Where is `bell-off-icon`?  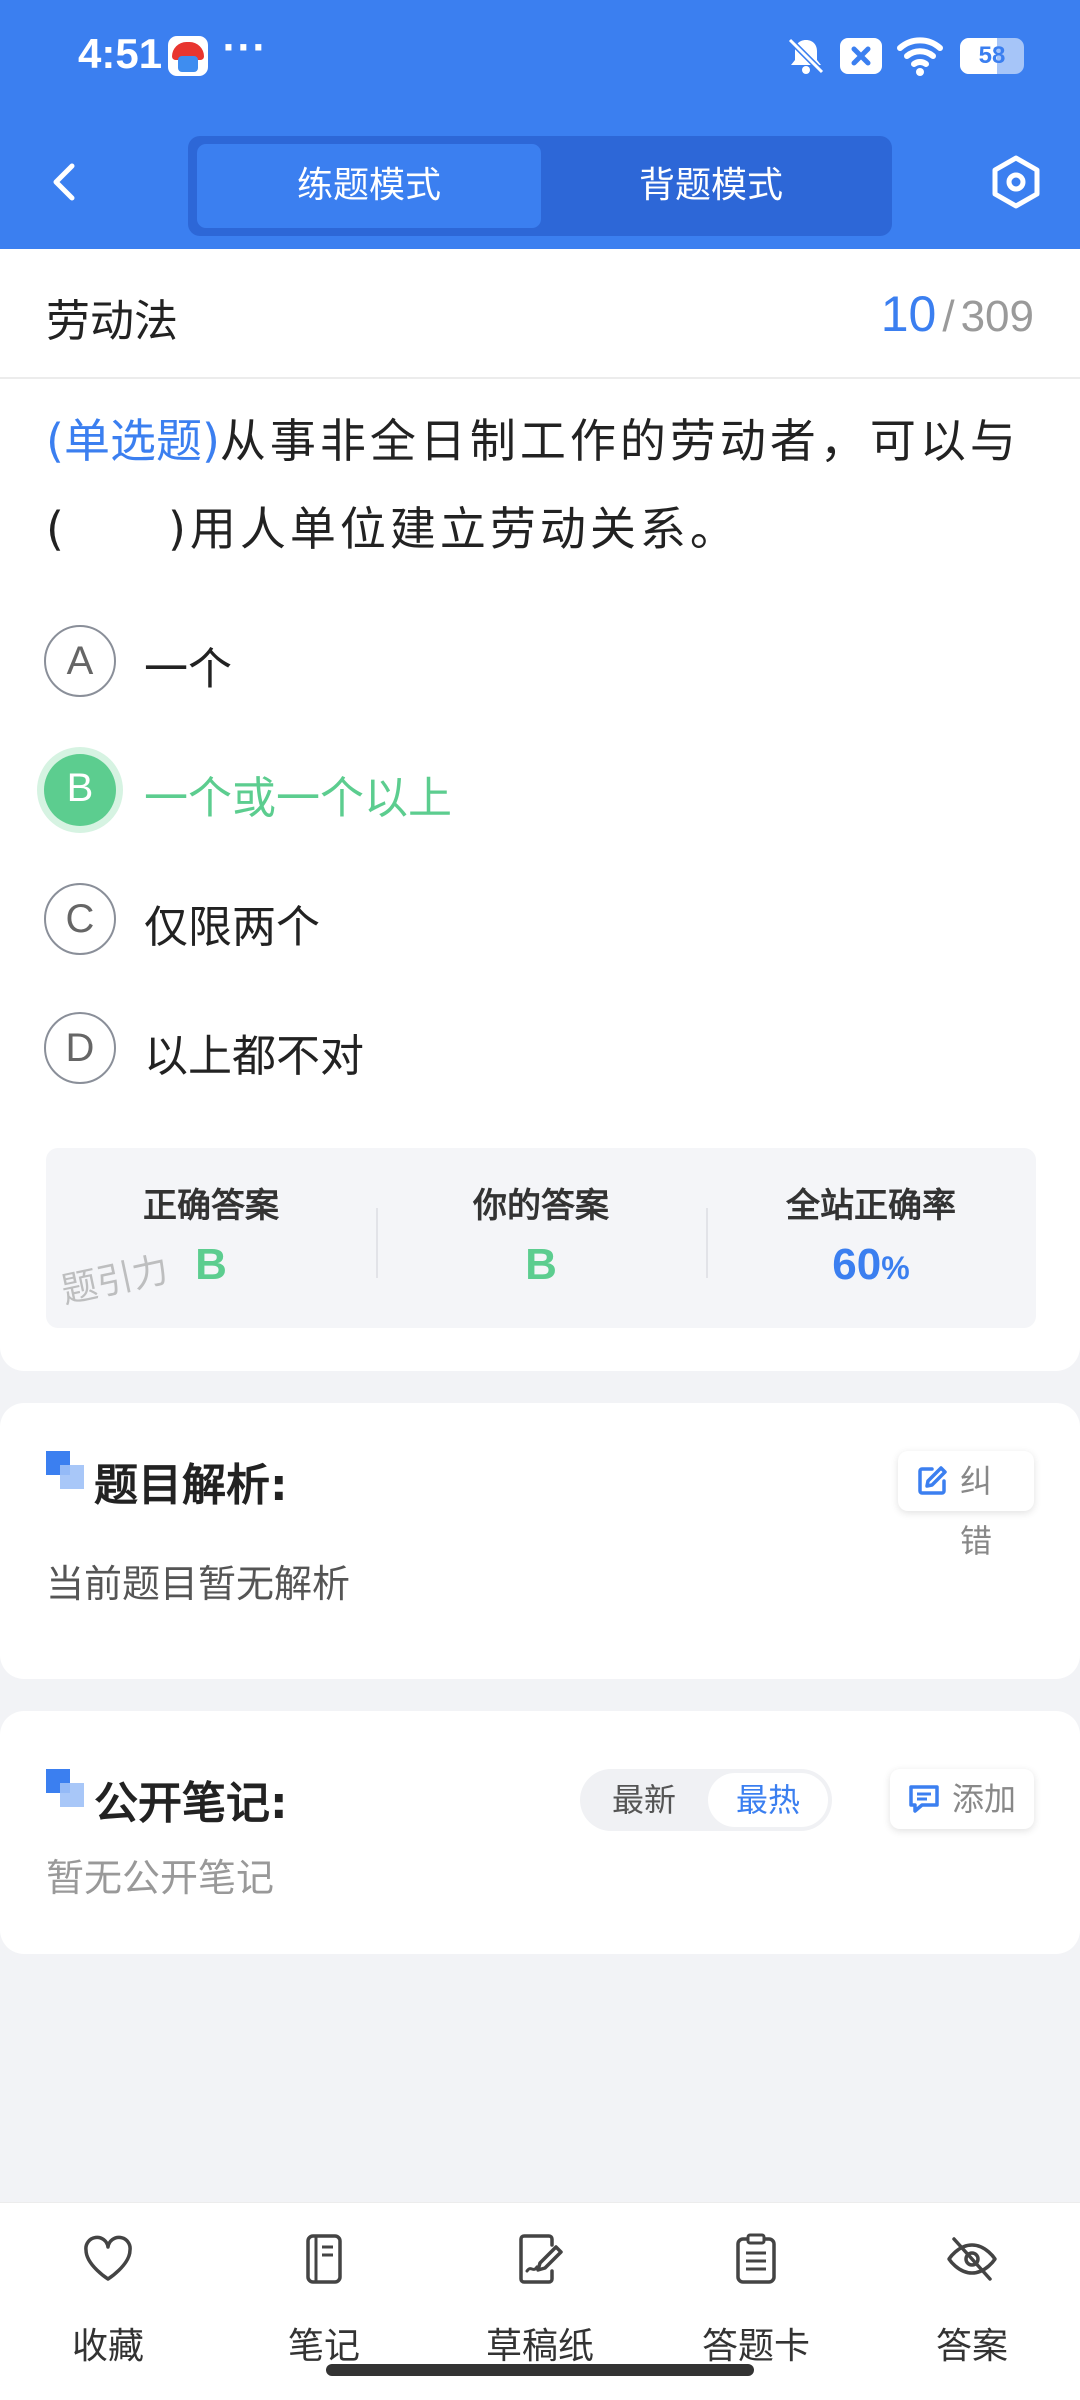 bell-off-icon is located at coordinates (806, 56).